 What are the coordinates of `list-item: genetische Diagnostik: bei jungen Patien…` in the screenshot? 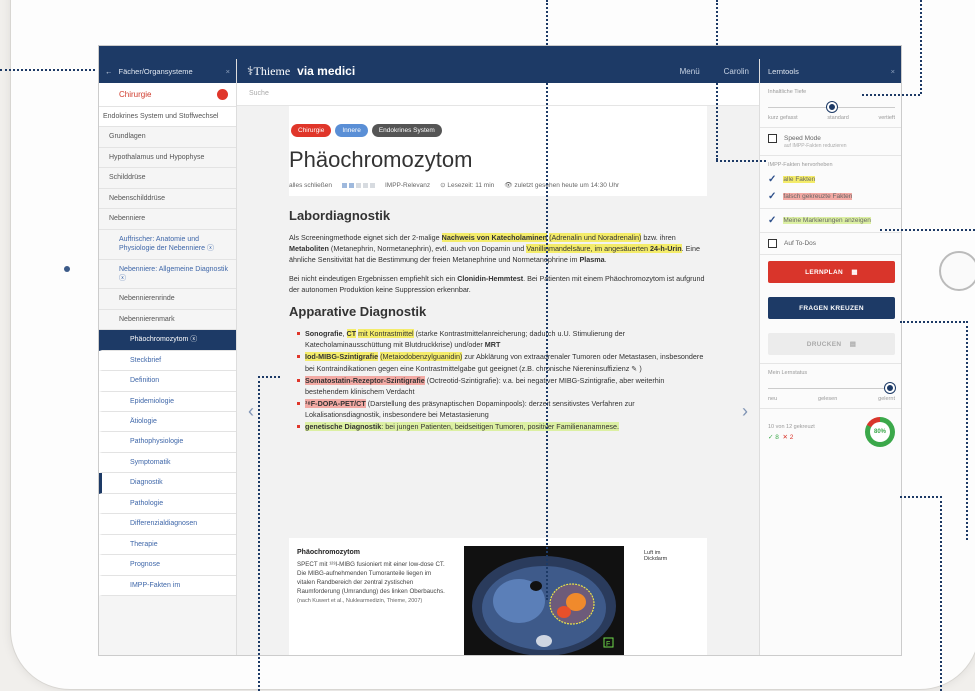 It's located at (502, 426).